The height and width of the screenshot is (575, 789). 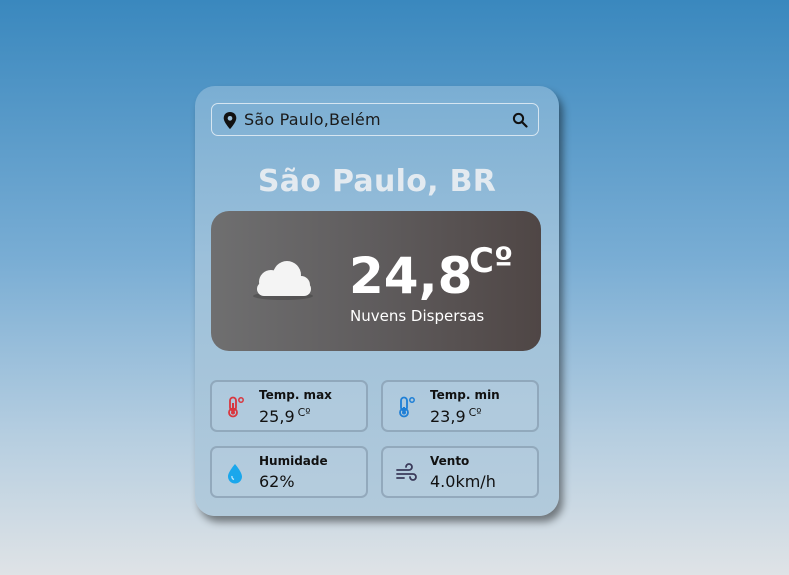 I want to click on thermometer-hot-icon, so click(x=236, y=407).